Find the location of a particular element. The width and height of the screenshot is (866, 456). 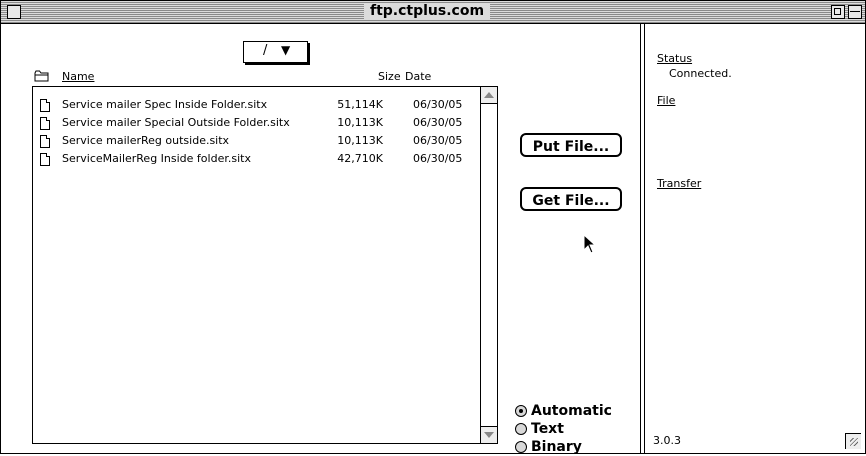

radio-automatic: Automatic is located at coordinates (563, 411).